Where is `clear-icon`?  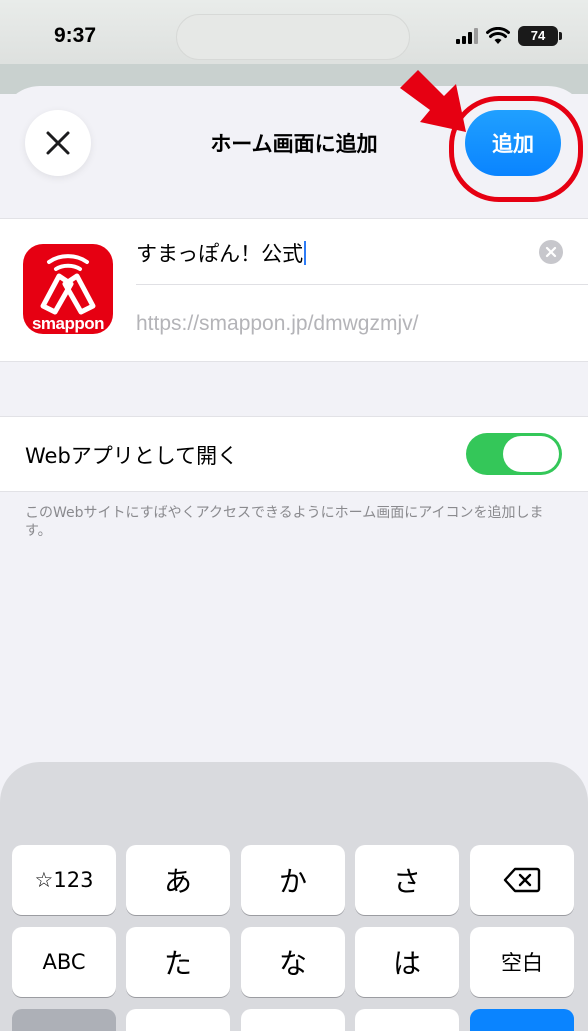
clear-icon is located at coordinates (551, 252).